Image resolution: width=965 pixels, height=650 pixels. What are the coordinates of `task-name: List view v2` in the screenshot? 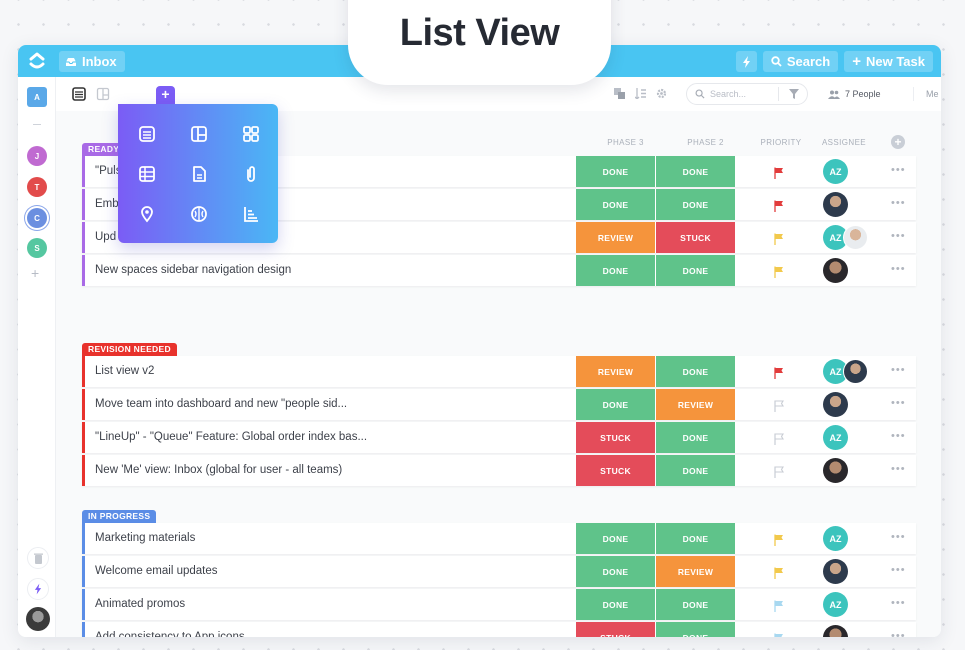 It's located at (124, 371).